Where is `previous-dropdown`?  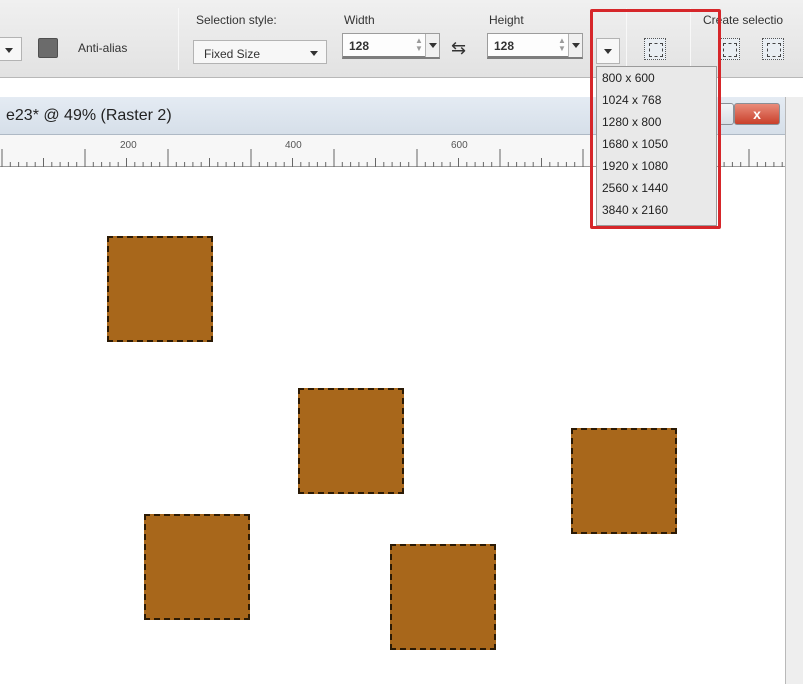 previous-dropdown is located at coordinates (11, 49).